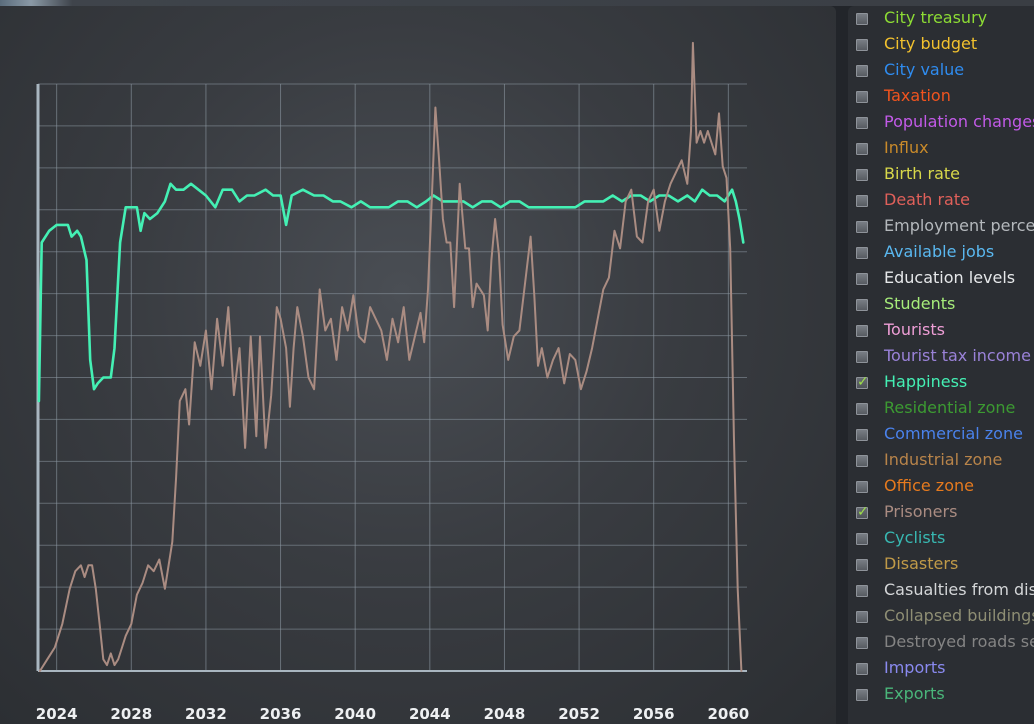 The image size is (1034, 724). Describe the element at coordinates (941, 149) in the screenshot. I see `legend-item-influx: Influx` at that location.